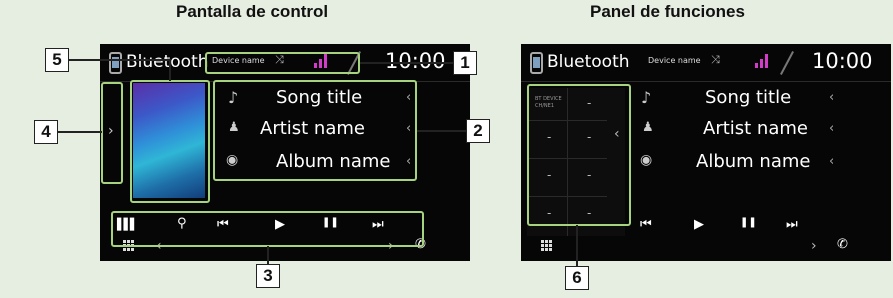 The image size is (893, 298). I want to click on artist-name: Artist name, so click(755, 128).